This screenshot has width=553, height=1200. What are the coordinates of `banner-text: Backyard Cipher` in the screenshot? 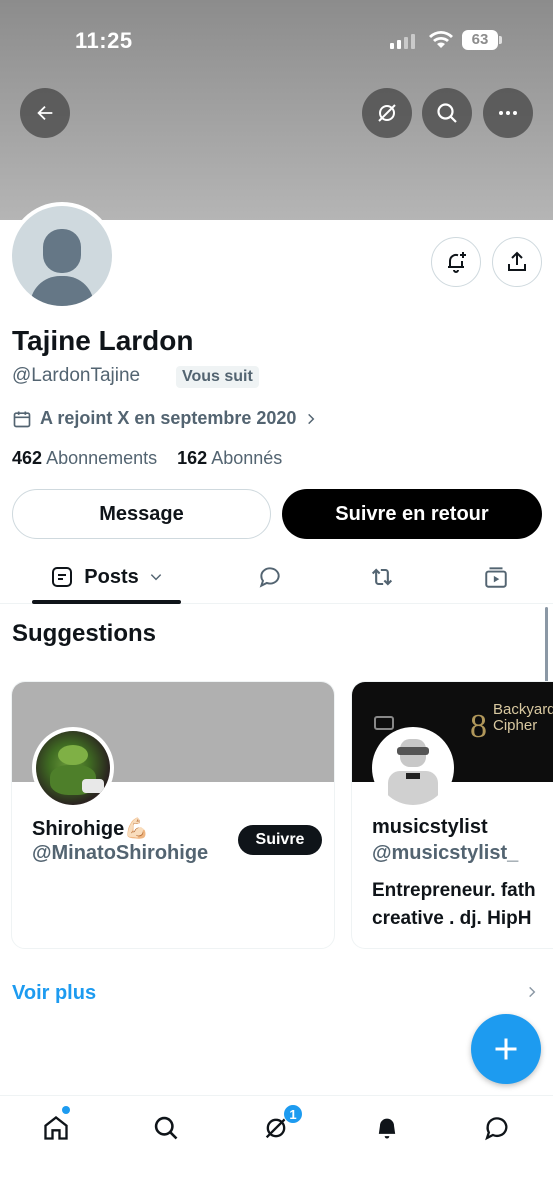 It's located at (523, 718).